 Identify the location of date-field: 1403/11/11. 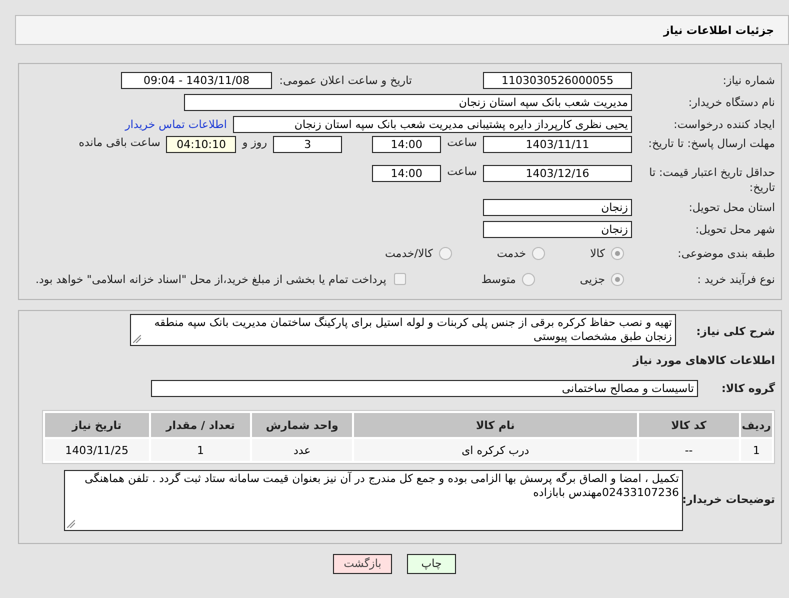
(557, 144).